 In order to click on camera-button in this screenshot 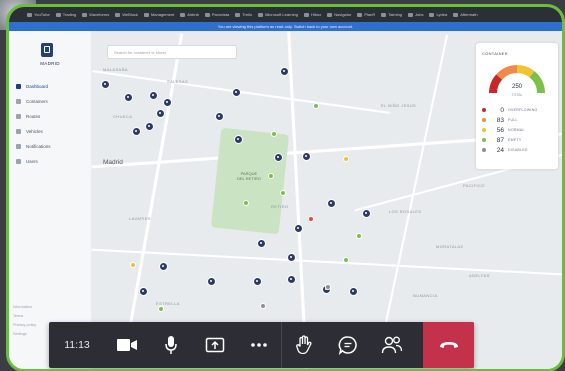, I will do `click(127, 345)`.